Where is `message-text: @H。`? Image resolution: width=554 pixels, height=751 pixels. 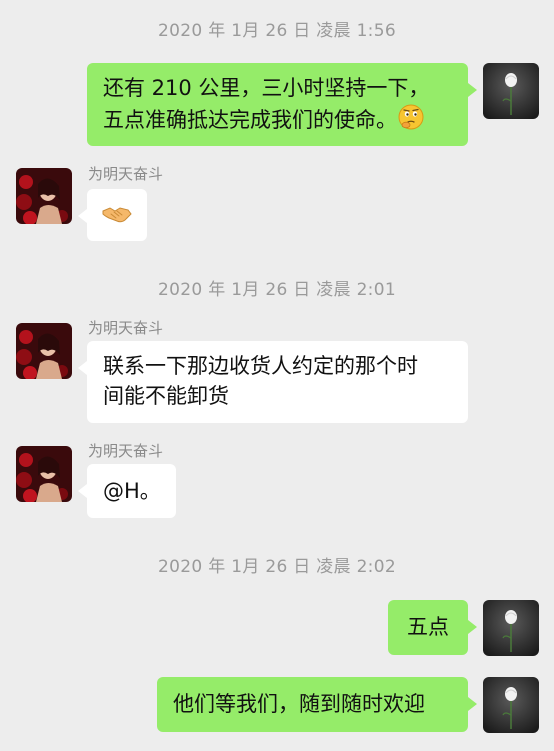 message-text: @H。 is located at coordinates (132, 491).